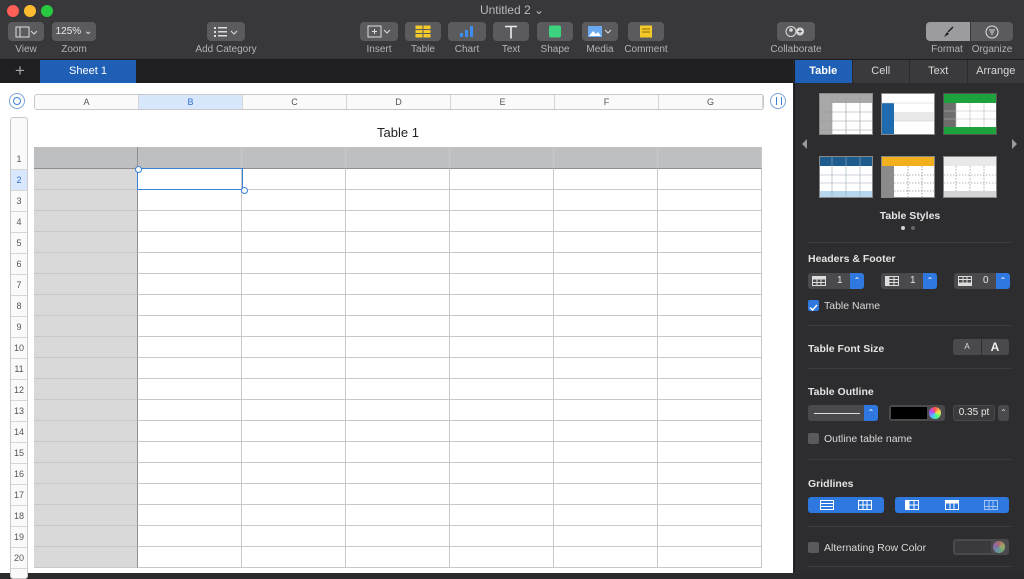 The width and height of the screenshot is (1024, 579). What do you see at coordinates (226, 31) in the screenshot?
I see `add-category-button` at bounding box center [226, 31].